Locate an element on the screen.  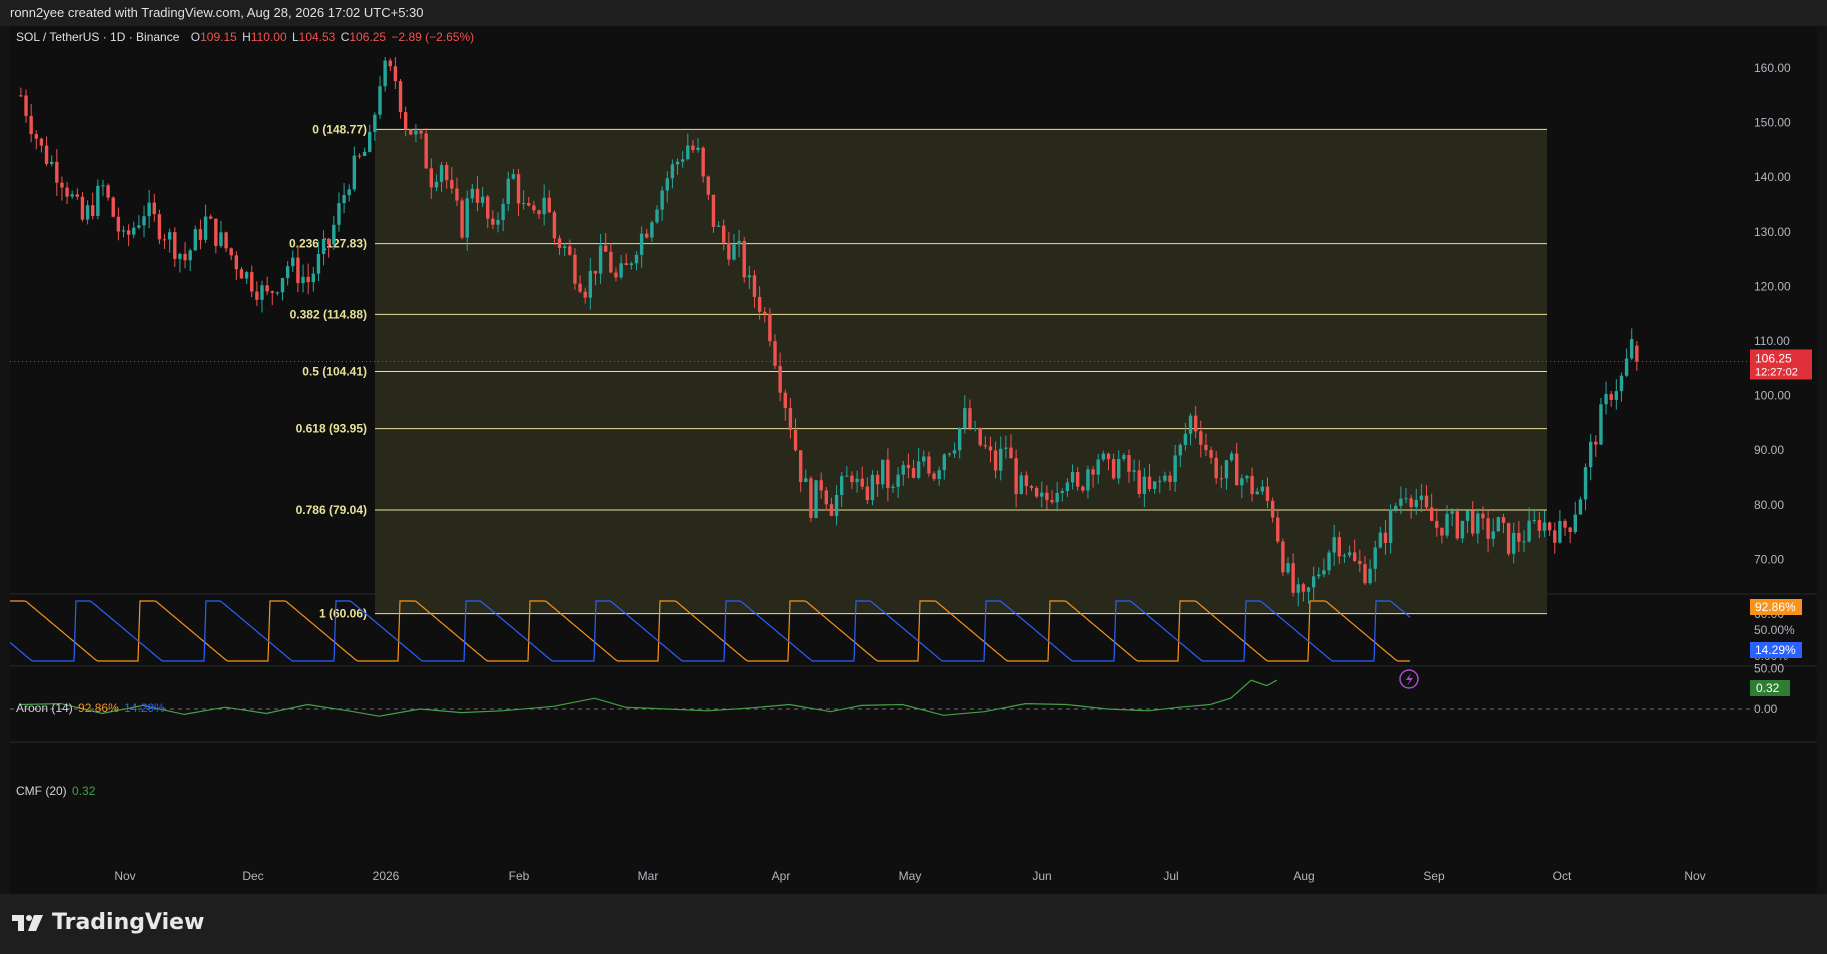
tradingview-logo: TradingView is located at coordinates (108, 922).